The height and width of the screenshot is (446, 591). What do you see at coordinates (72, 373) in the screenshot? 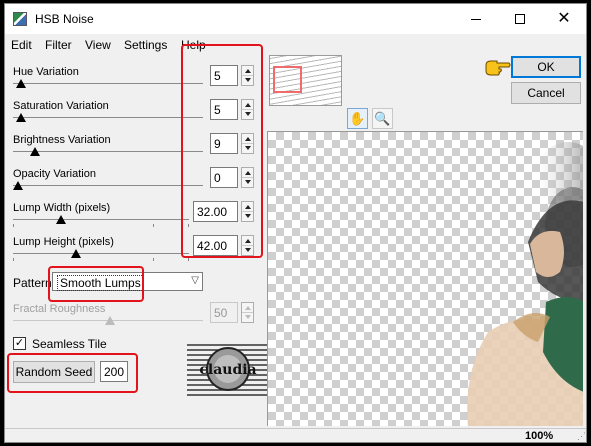
I see `highlight-seed-box` at bounding box center [72, 373].